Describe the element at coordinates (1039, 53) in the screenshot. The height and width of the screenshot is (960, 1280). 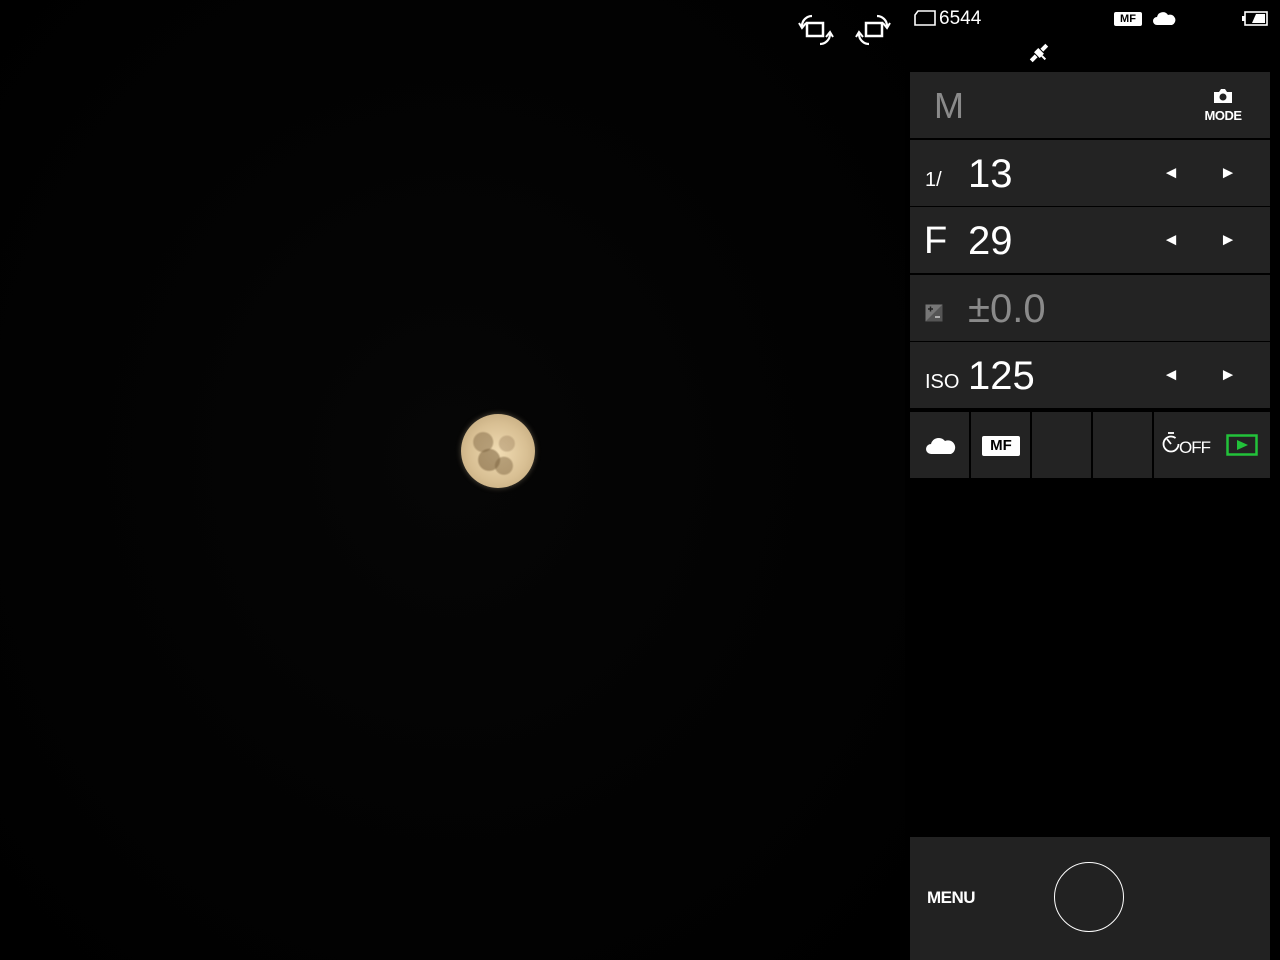
I see `gps-satellite-icon` at that location.